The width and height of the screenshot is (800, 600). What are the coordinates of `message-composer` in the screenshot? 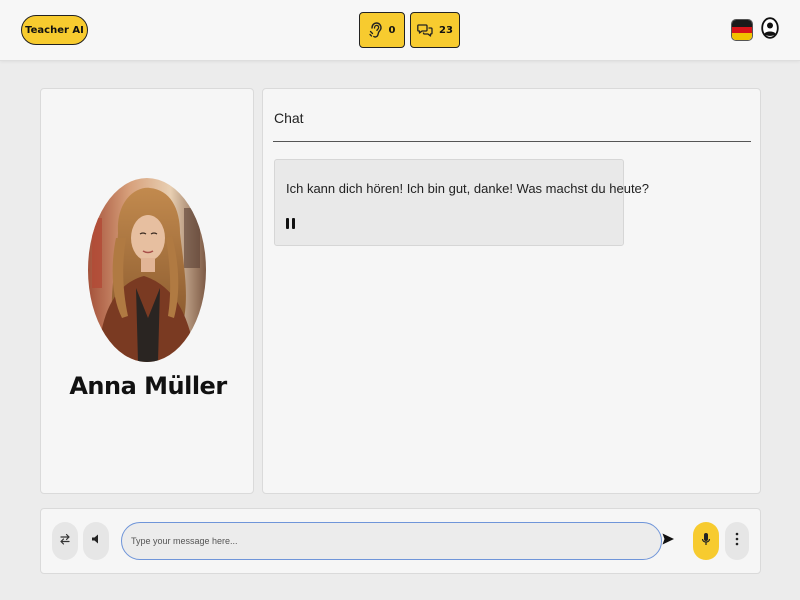 It's located at (400, 541).